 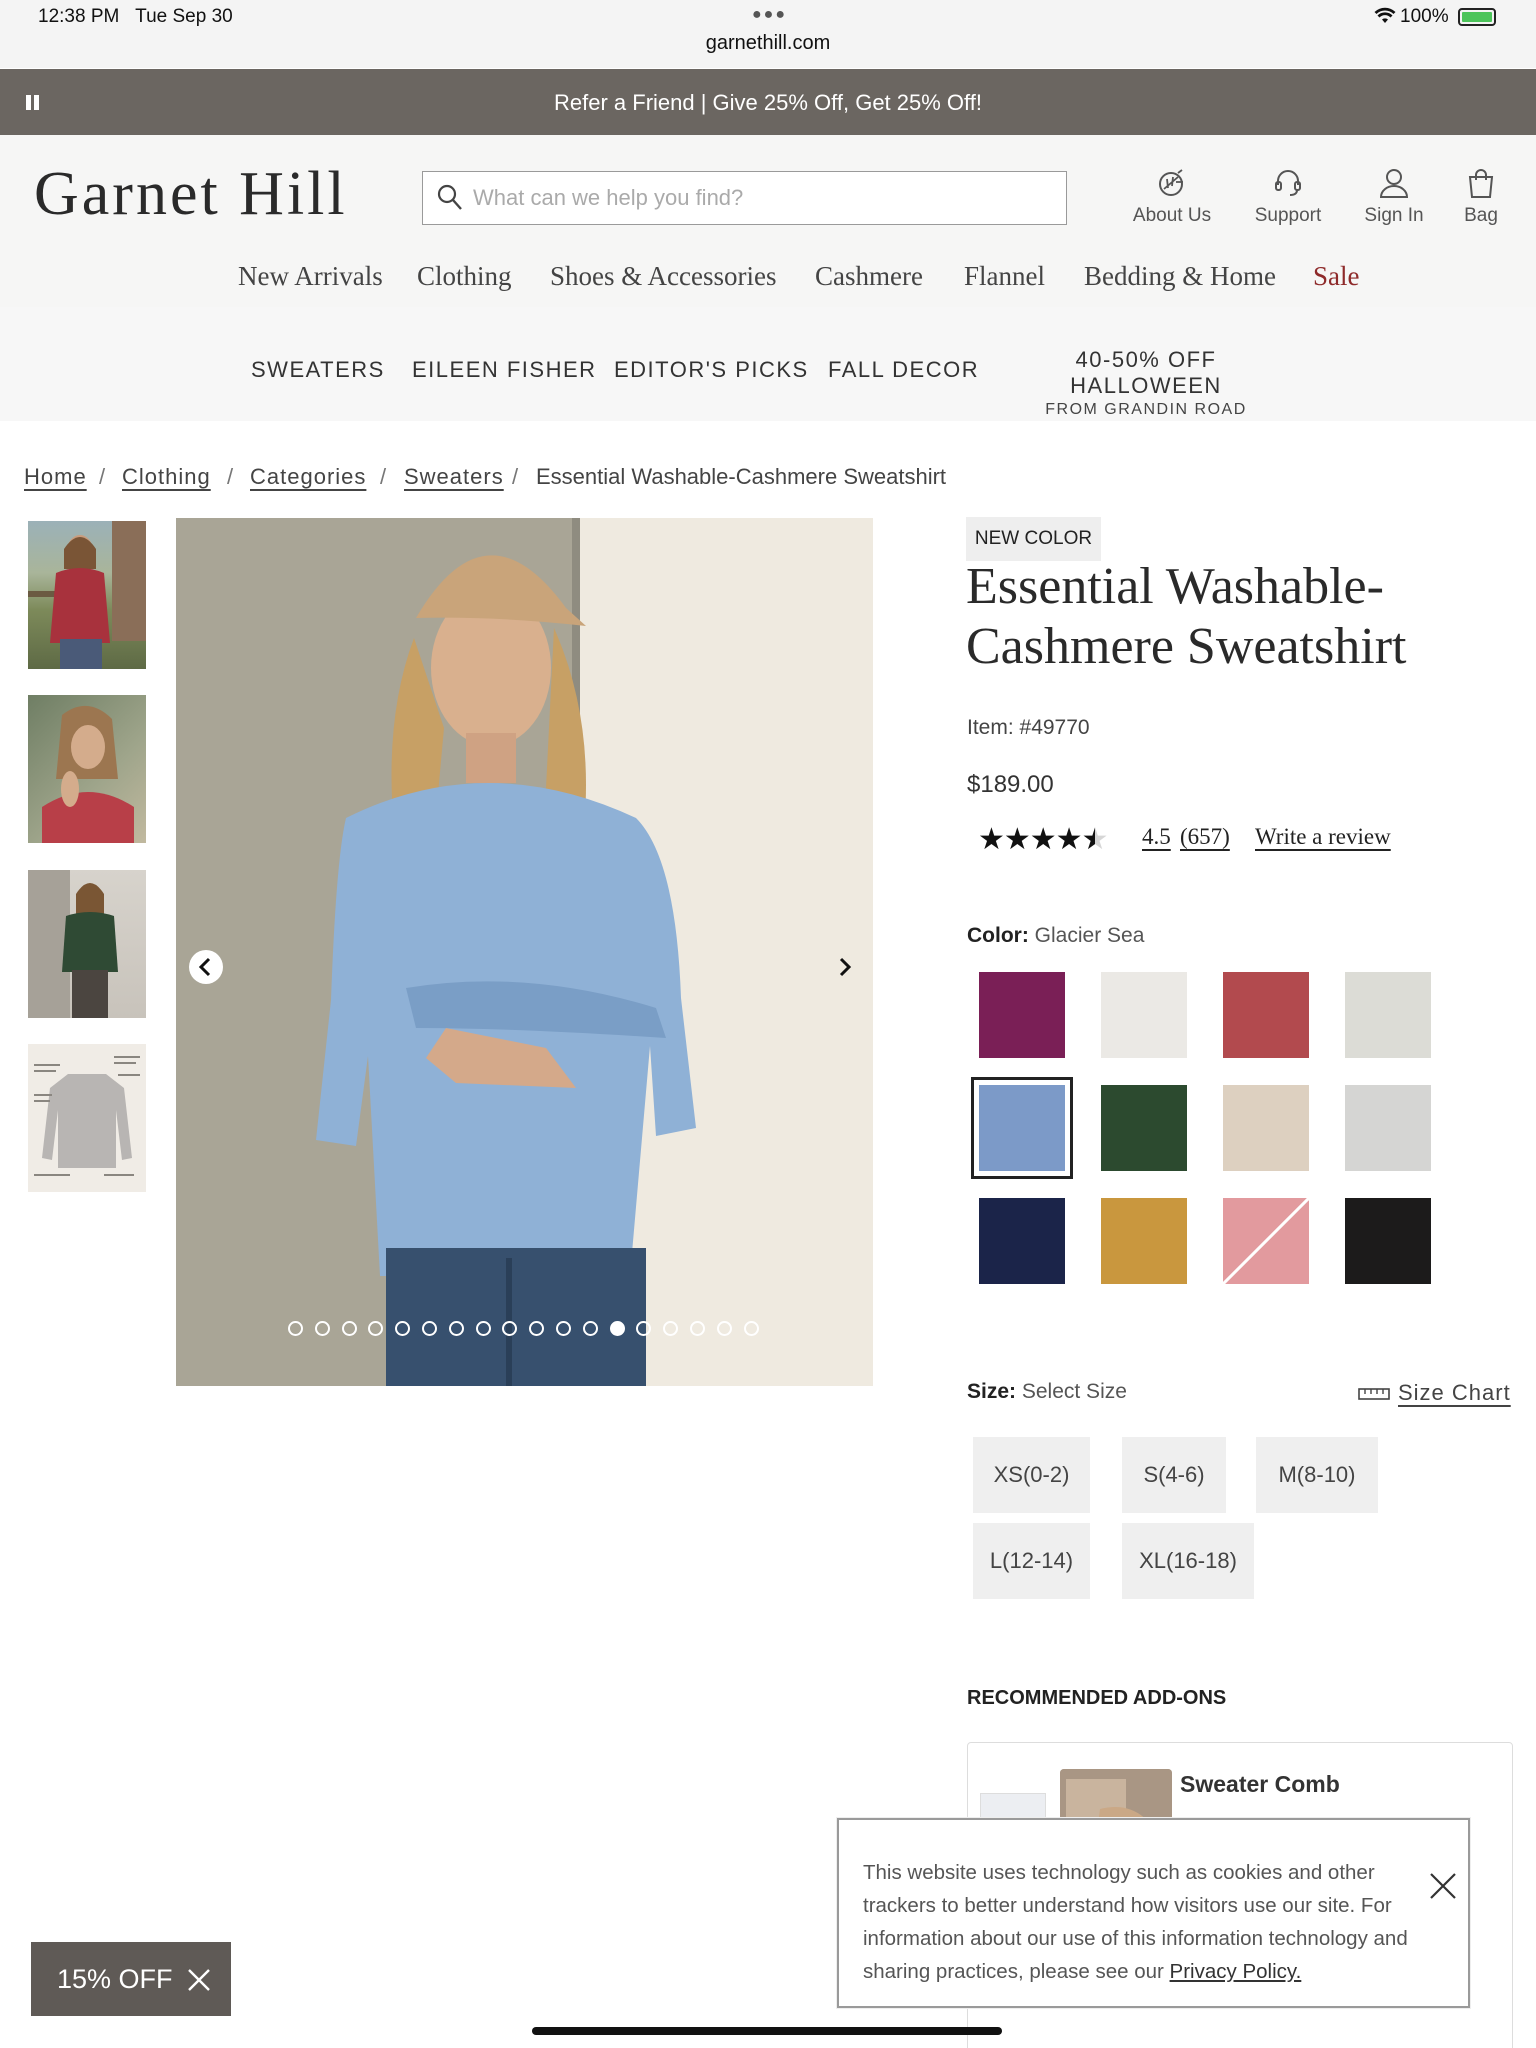 What do you see at coordinates (1146, 372) in the screenshot?
I see `halloween-promo-title: 40-50% OFF HALLOWEEN` at bounding box center [1146, 372].